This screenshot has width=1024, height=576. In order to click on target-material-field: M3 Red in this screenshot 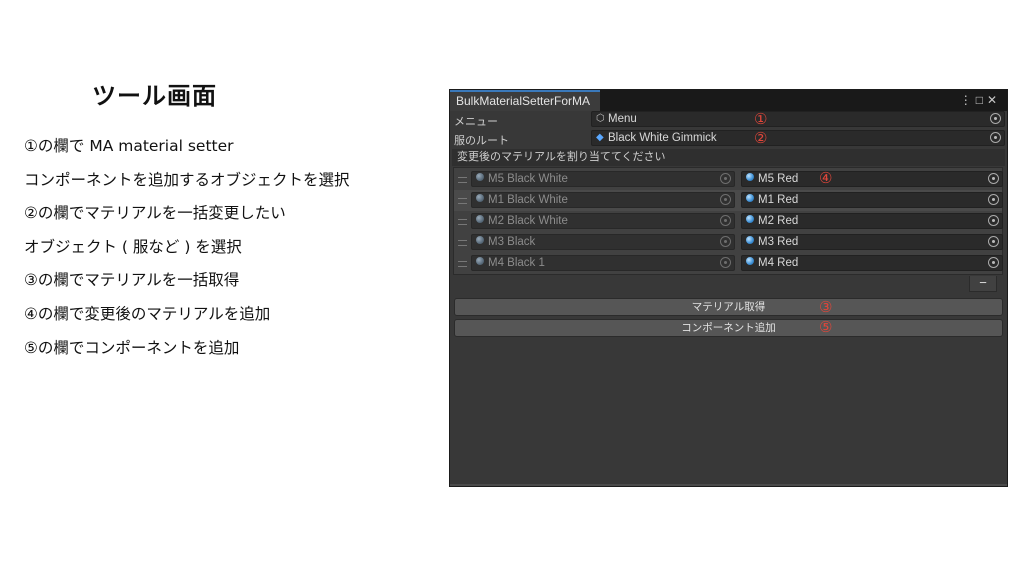, I will do `click(872, 242)`.